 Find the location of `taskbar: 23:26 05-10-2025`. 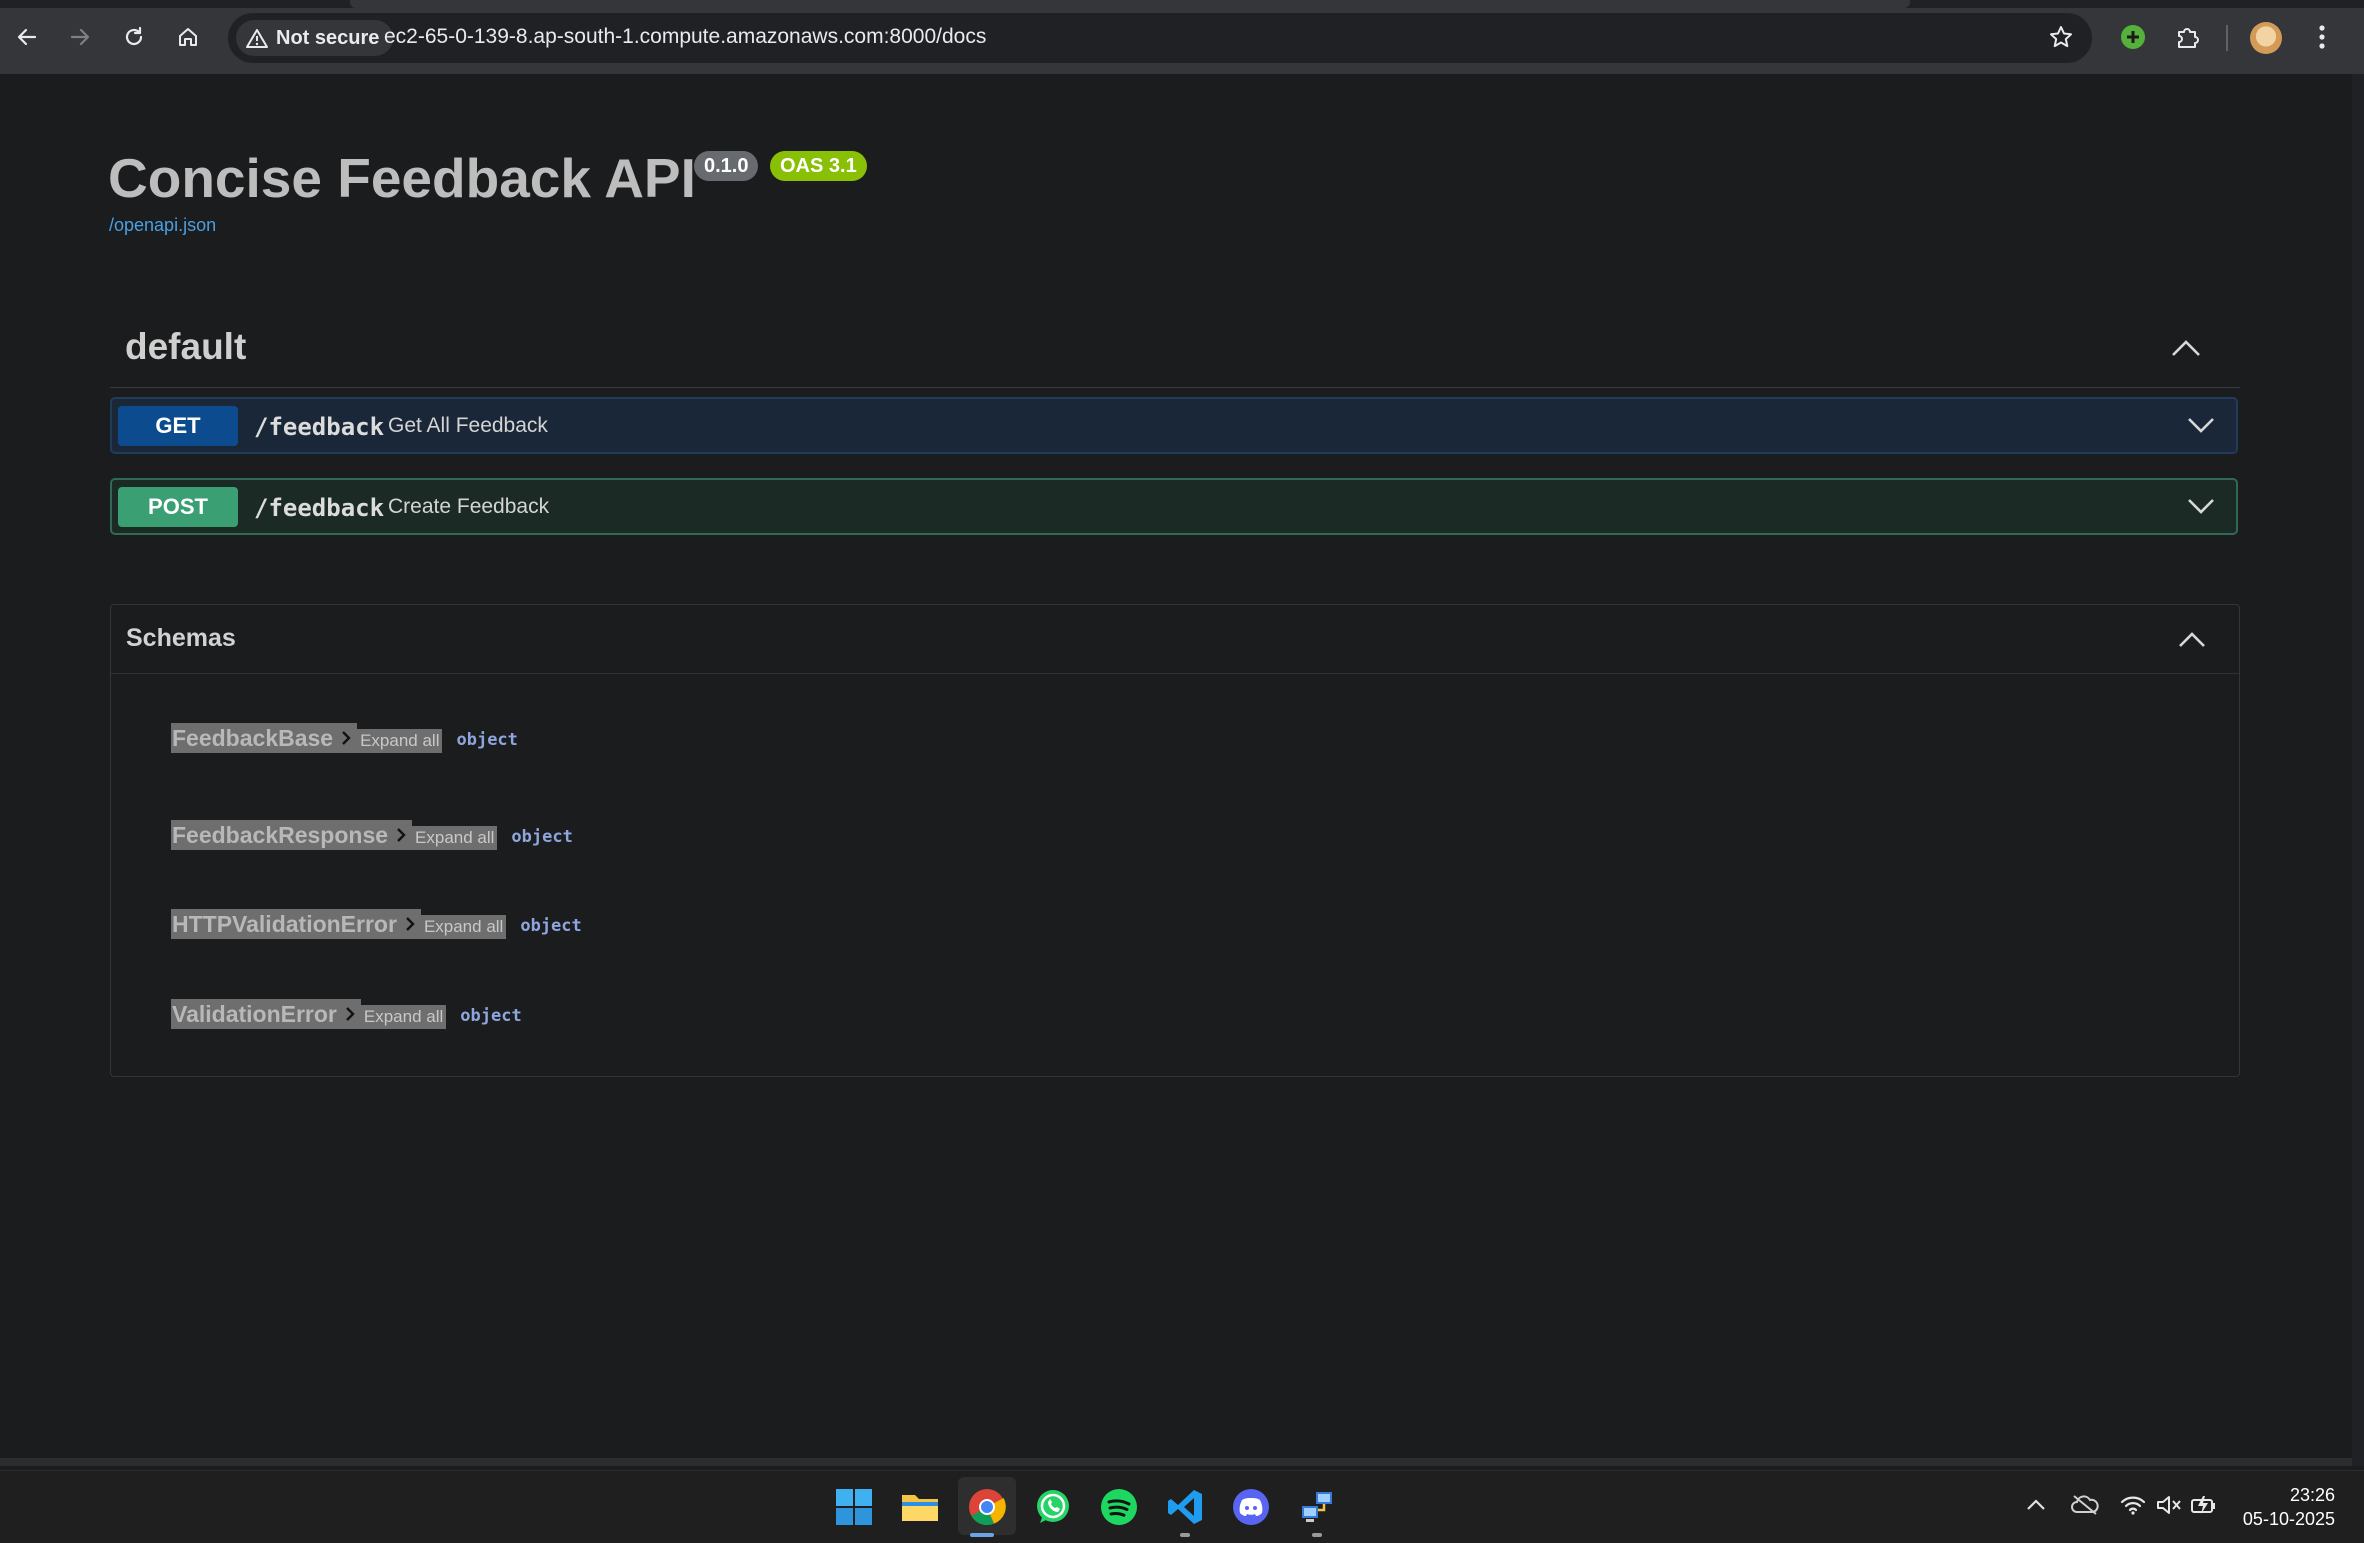

taskbar: 23:26 05-10-2025 is located at coordinates (1182, 1506).